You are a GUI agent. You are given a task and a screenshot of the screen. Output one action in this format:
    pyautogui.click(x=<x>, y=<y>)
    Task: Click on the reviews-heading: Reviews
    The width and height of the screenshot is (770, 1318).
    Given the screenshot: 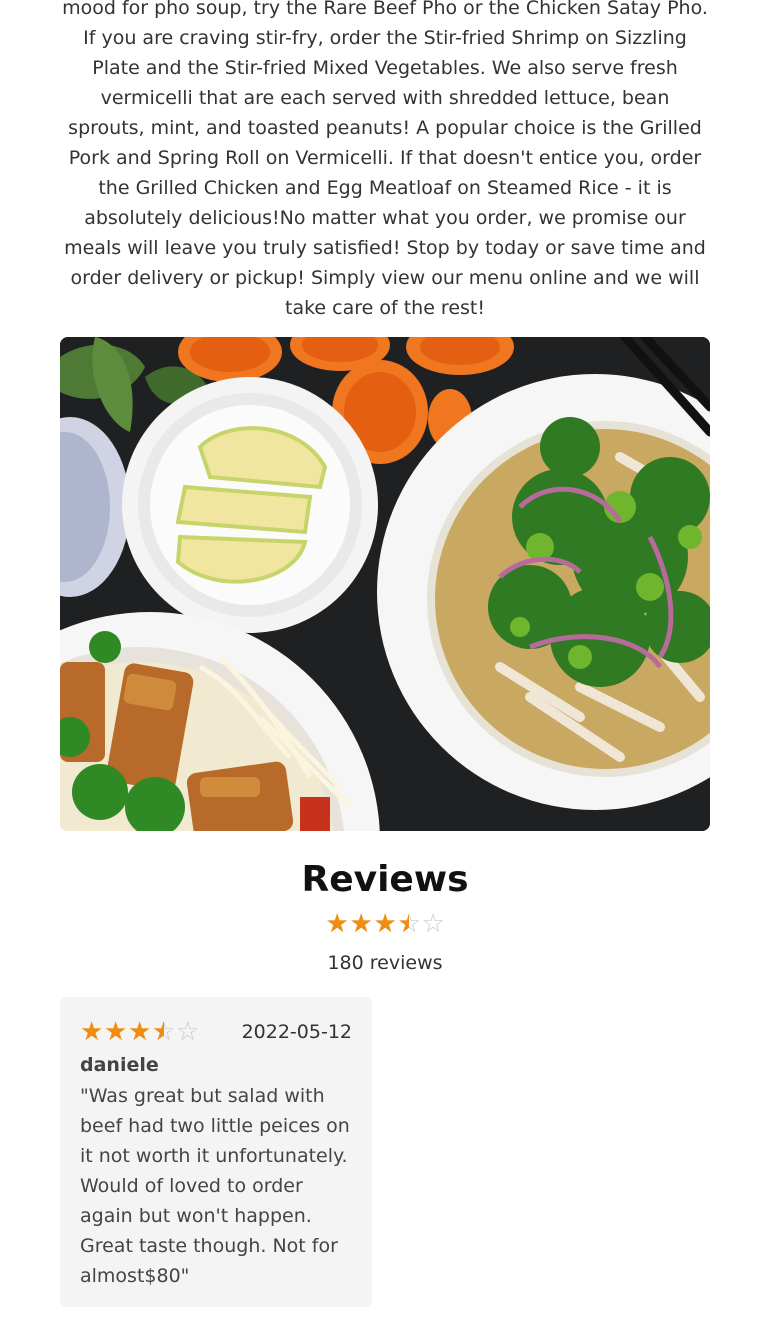 What is the action you would take?
    pyautogui.click(x=385, y=879)
    